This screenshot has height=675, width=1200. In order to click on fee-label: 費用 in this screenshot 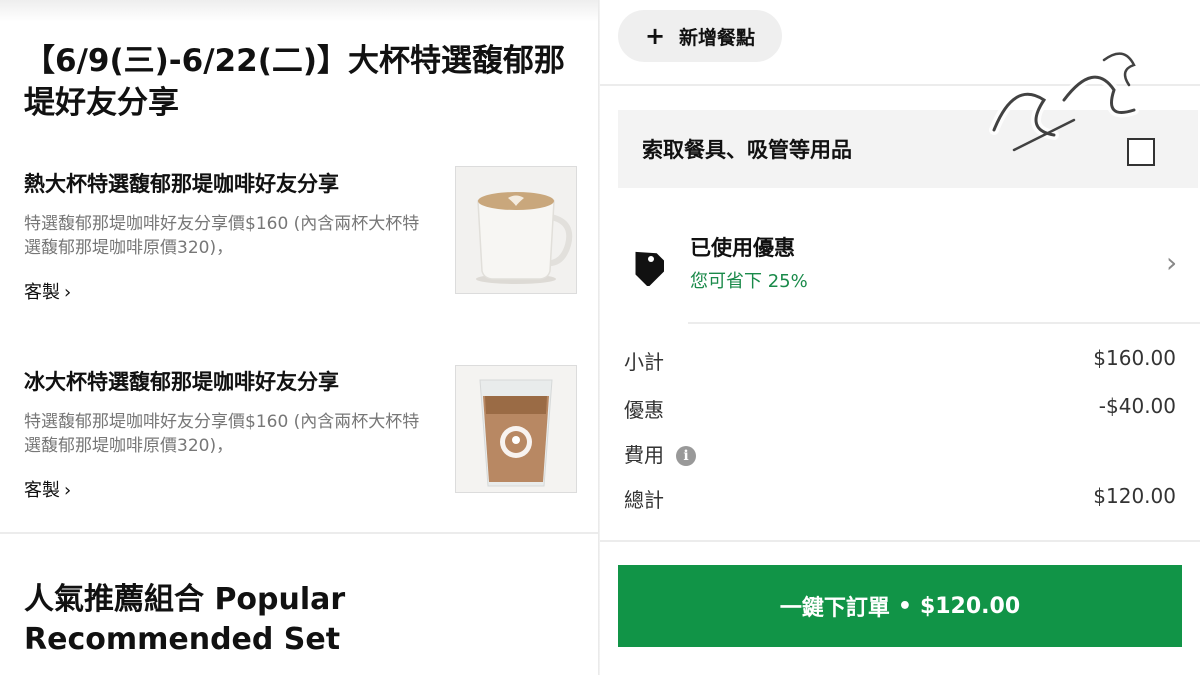, I will do `click(644, 455)`.